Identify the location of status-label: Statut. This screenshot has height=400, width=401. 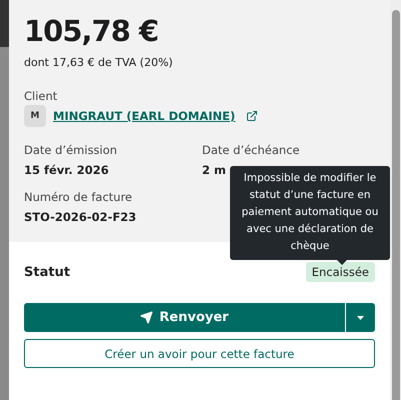
(47, 272).